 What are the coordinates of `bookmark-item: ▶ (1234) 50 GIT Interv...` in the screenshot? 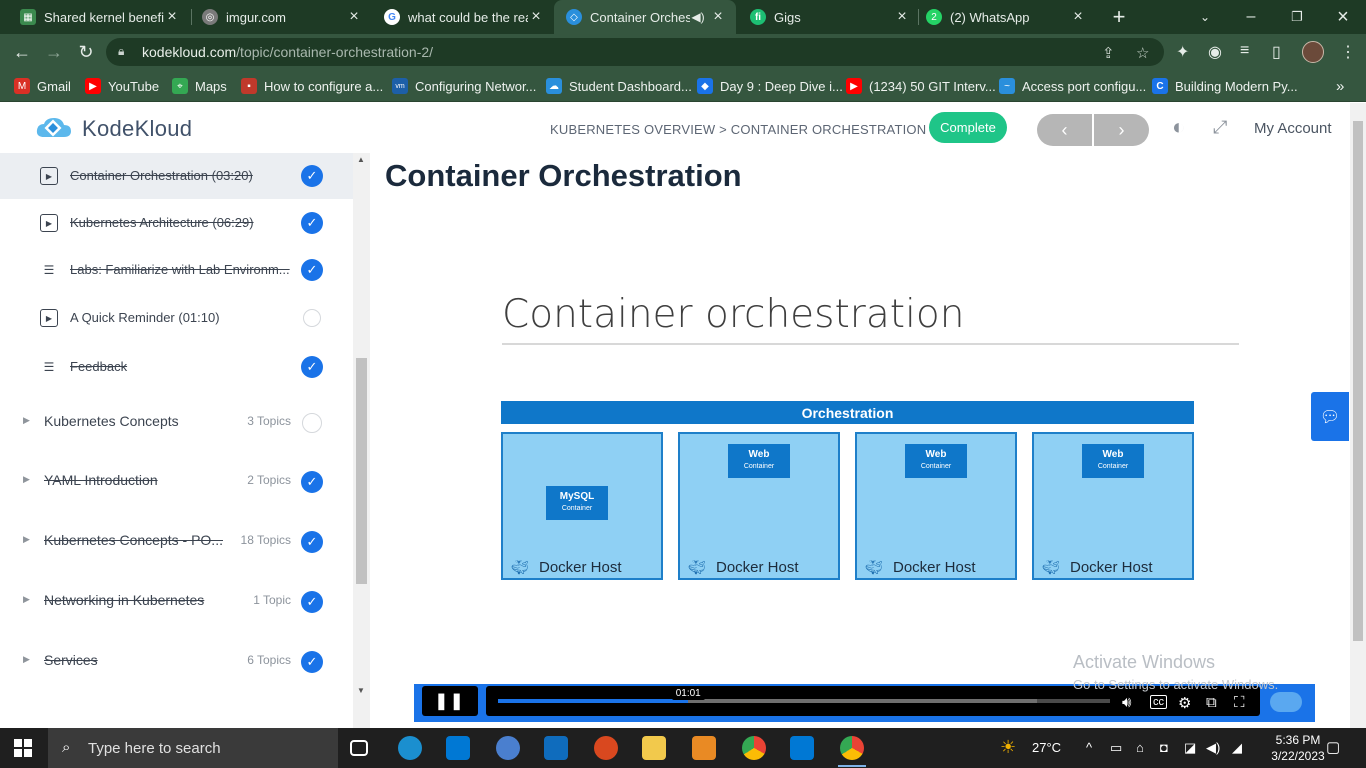 It's located at (921, 86).